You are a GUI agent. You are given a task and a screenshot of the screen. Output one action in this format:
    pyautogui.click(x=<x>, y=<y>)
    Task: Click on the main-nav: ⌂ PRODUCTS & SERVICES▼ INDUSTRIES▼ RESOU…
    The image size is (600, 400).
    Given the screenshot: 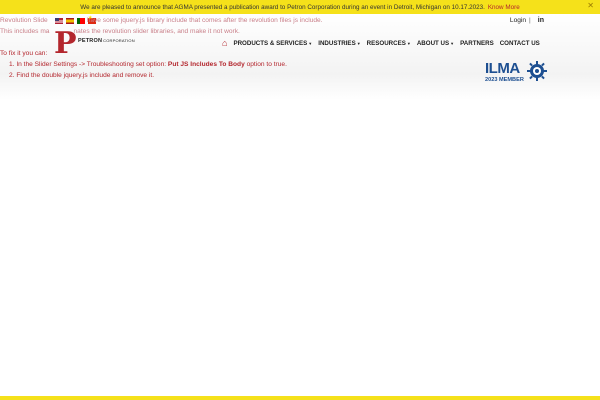 What is the action you would take?
    pyautogui.click(x=384, y=43)
    